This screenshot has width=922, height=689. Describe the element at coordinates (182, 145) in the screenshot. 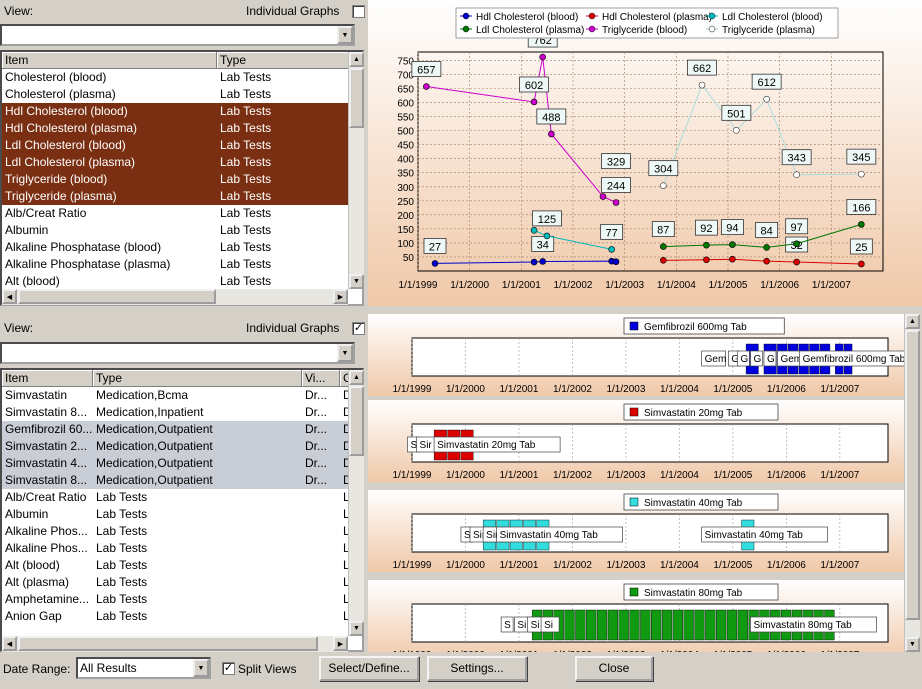

I see `list-item: Ldl Cholesterol (blood) Lab Tests` at that location.